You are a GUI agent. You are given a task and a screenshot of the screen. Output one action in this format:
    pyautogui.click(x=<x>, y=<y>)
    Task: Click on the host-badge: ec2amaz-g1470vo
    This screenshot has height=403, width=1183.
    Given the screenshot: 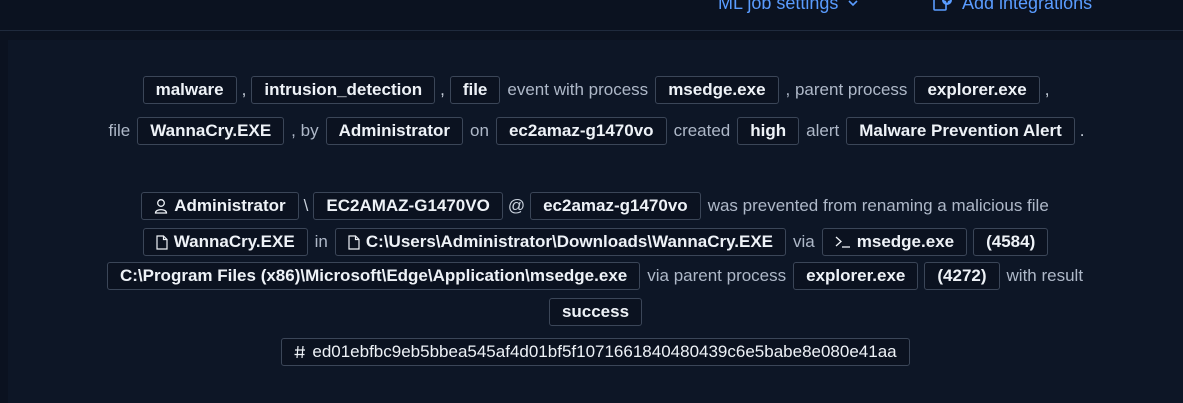 What is the action you would take?
    pyautogui.click(x=581, y=131)
    